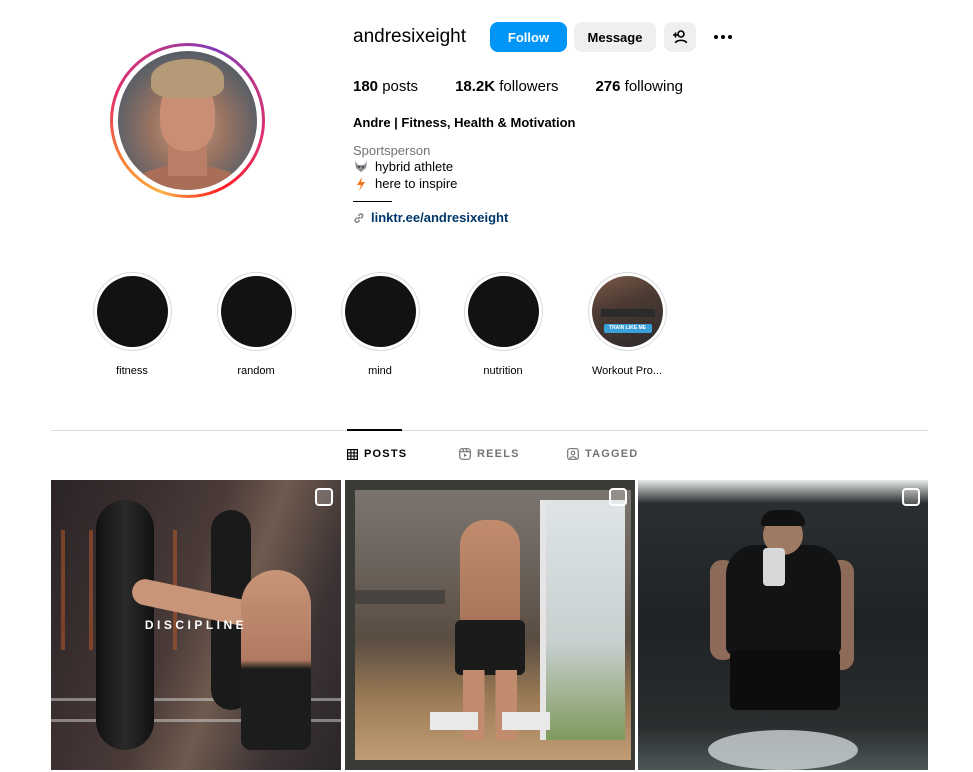  I want to click on highlight-cover-text: TRAIN LIKE ME, so click(627, 328).